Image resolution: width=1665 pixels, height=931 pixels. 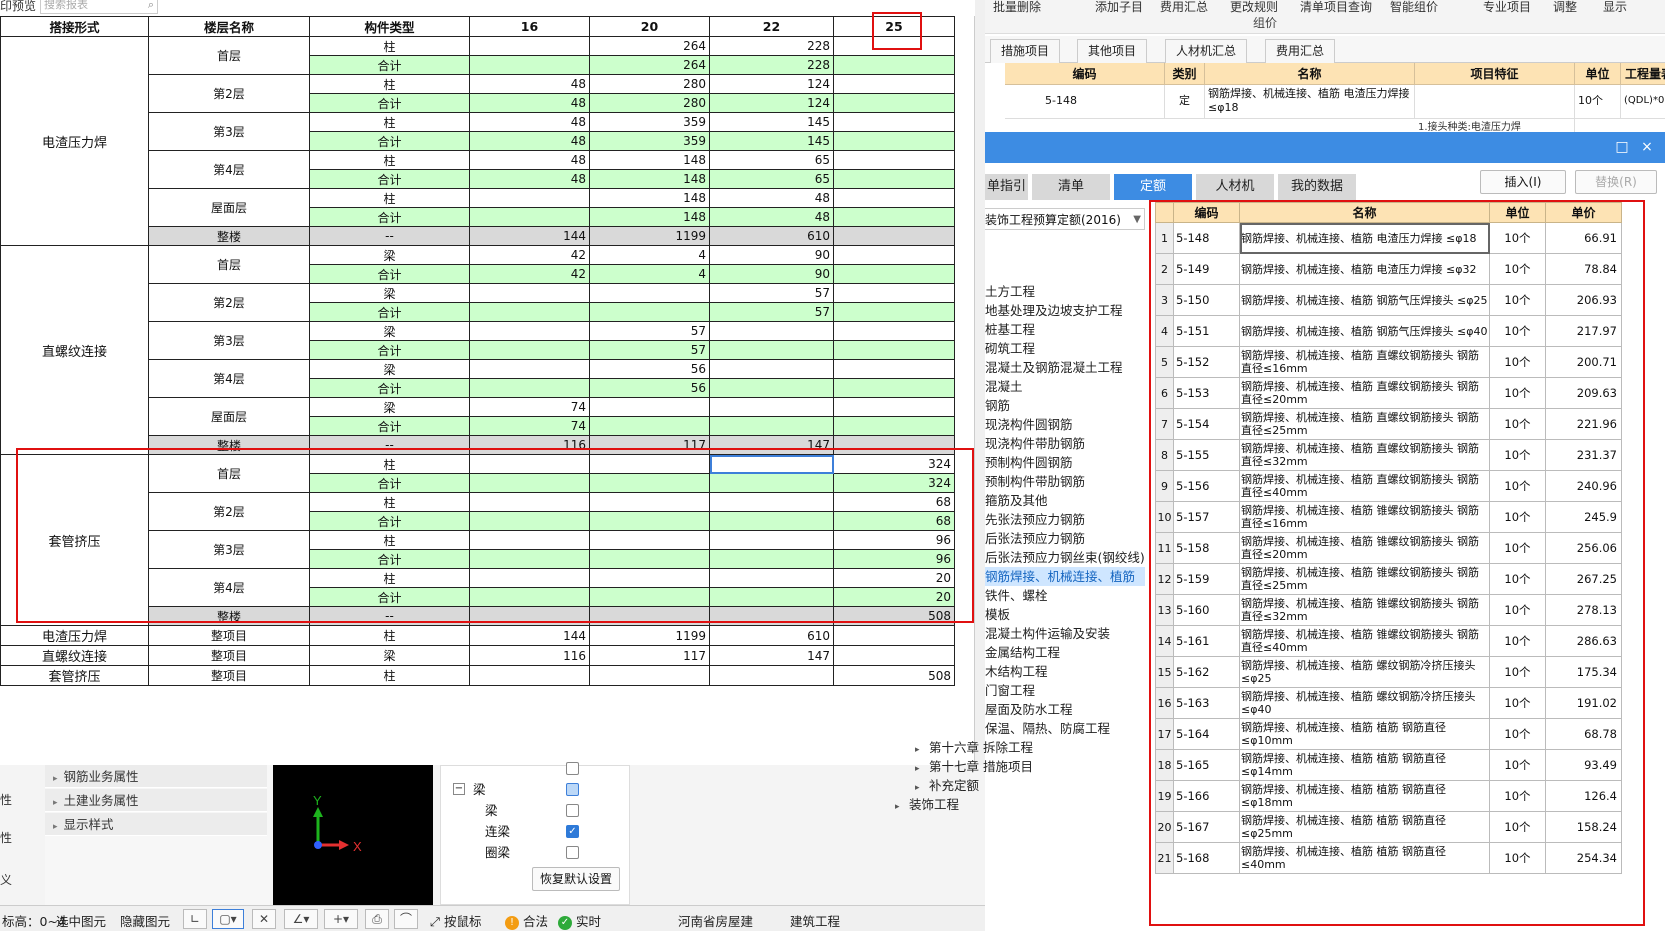 I want to click on hide-label: 隐藏图元, so click(x=145, y=920).